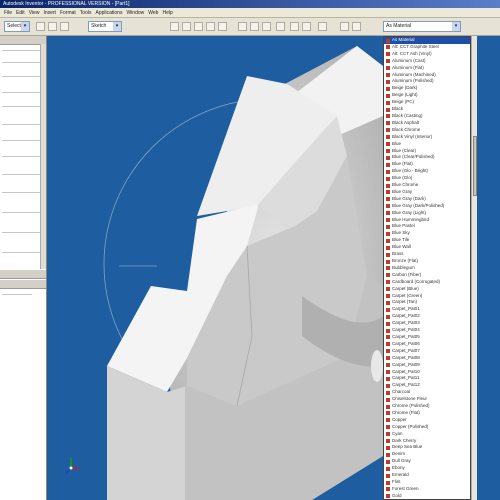 This screenshot has width=500, height=500. What do you see at coordinates (427, 296) in the screenshot?
I see `material-list-item: Carpet (Green)` at bounding box center [427, 296].